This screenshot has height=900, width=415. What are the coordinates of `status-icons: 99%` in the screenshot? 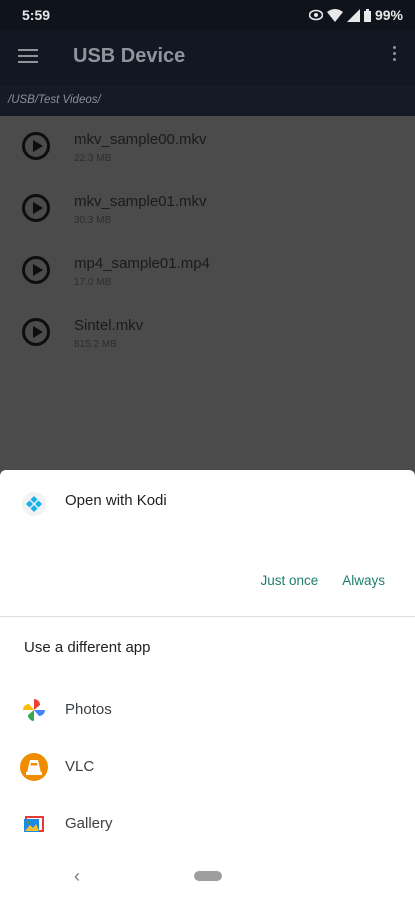 It's located at (355, 15).